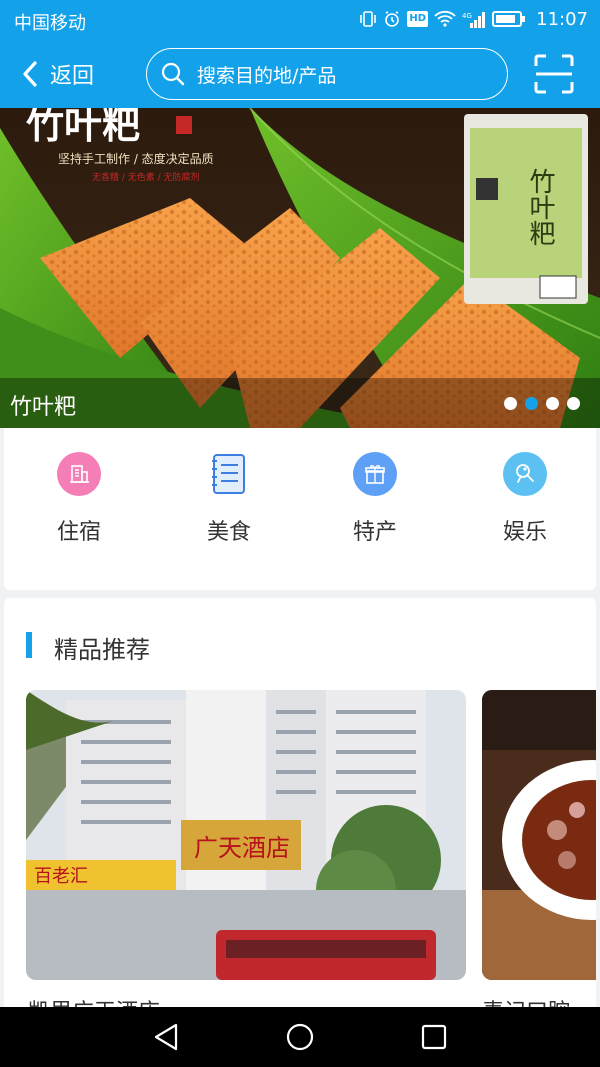 This screenshot has height=1067, width=600. I want to click on system-nav-bar, so click(300, 1037).